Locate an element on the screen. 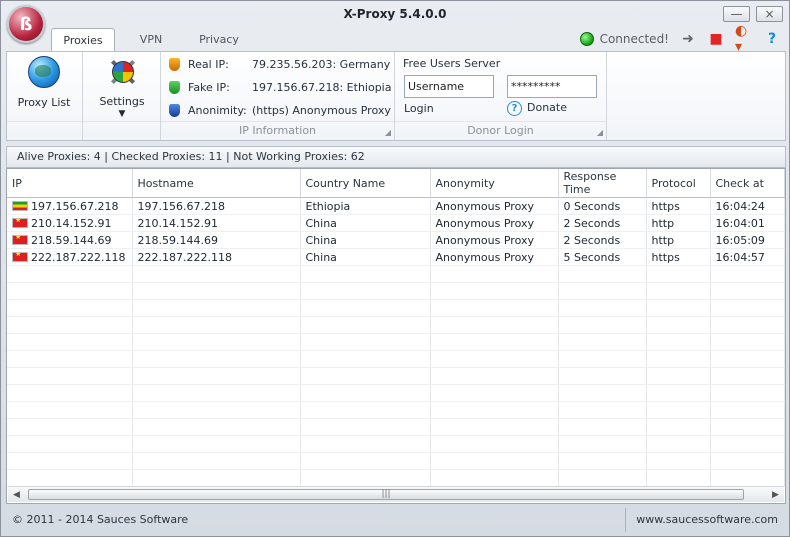 This screenshot has width=790, height=537. check-at-cell: 16:05:09 is located at coordinates (747, 240).